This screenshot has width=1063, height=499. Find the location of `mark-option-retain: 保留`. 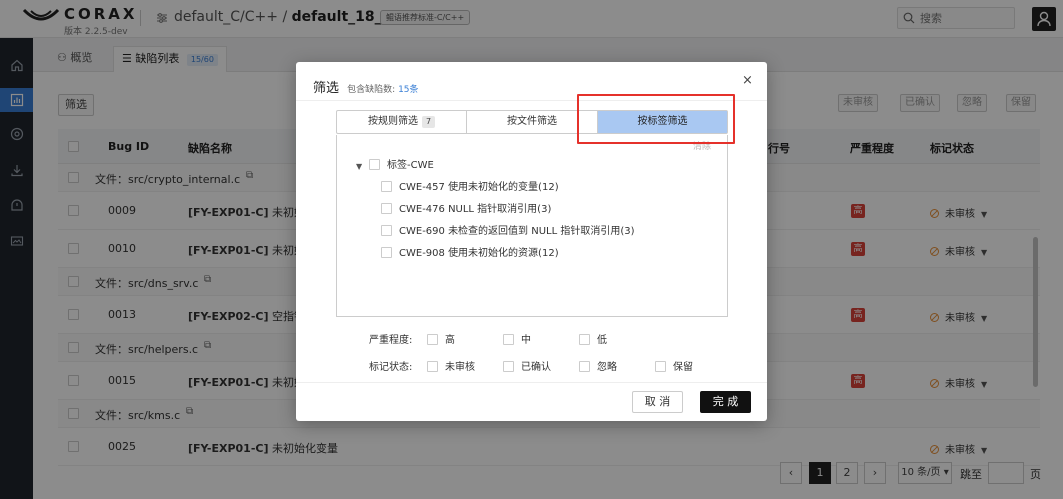

mark-option-retain: 保留 is located at coordinates (674, 365).